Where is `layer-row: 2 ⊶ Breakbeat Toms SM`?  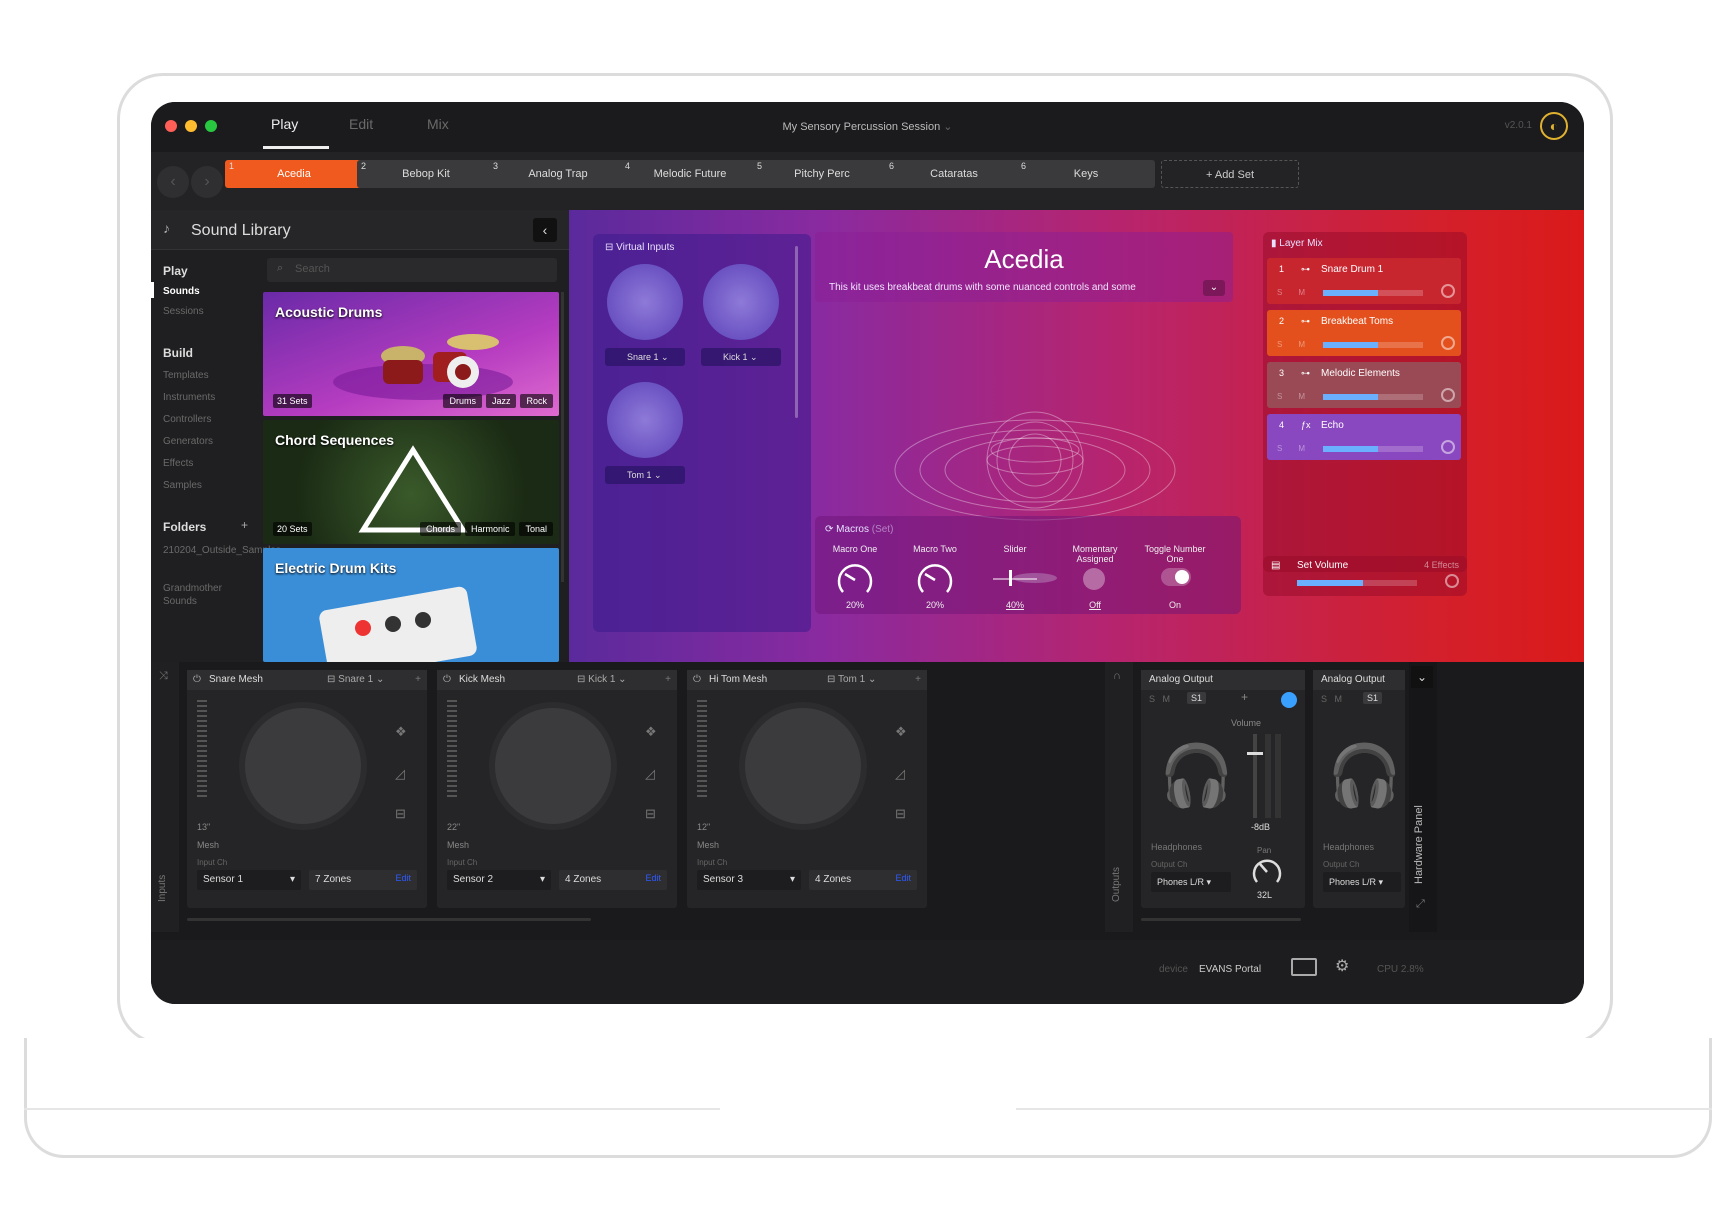
layer-row: 2 ⊶ Breakbeat Toms SM is located at coordinates (1364, 333).